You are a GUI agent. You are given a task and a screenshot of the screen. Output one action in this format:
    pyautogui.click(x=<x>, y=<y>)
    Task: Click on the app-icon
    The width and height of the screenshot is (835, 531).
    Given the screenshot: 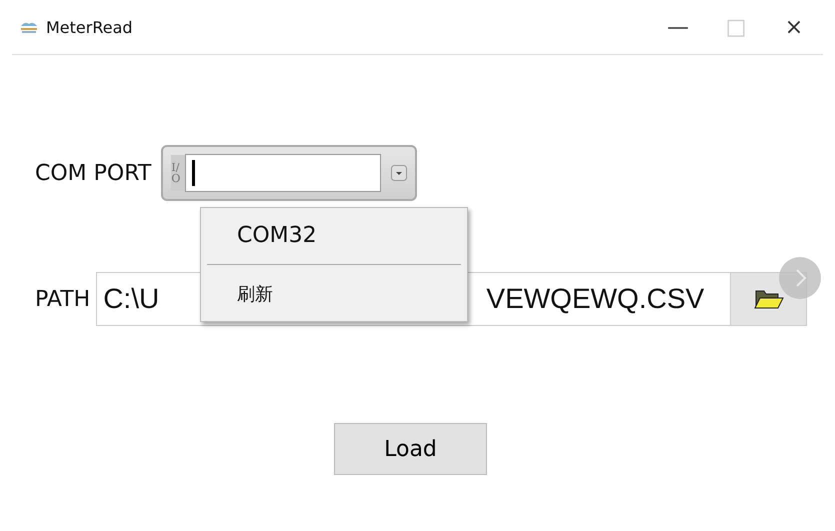 What is the action you would take?
    pyautogui.click(x=29, y=27)
    